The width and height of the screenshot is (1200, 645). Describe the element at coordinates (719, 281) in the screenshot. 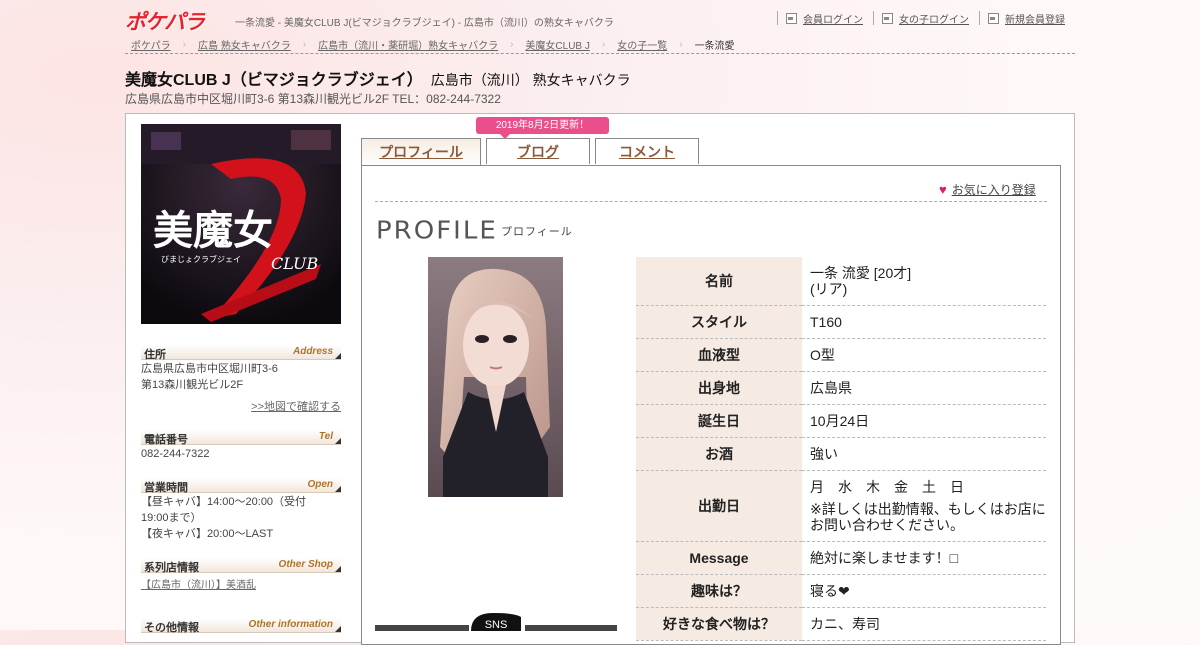

I see `row-key: 名前` at that location.